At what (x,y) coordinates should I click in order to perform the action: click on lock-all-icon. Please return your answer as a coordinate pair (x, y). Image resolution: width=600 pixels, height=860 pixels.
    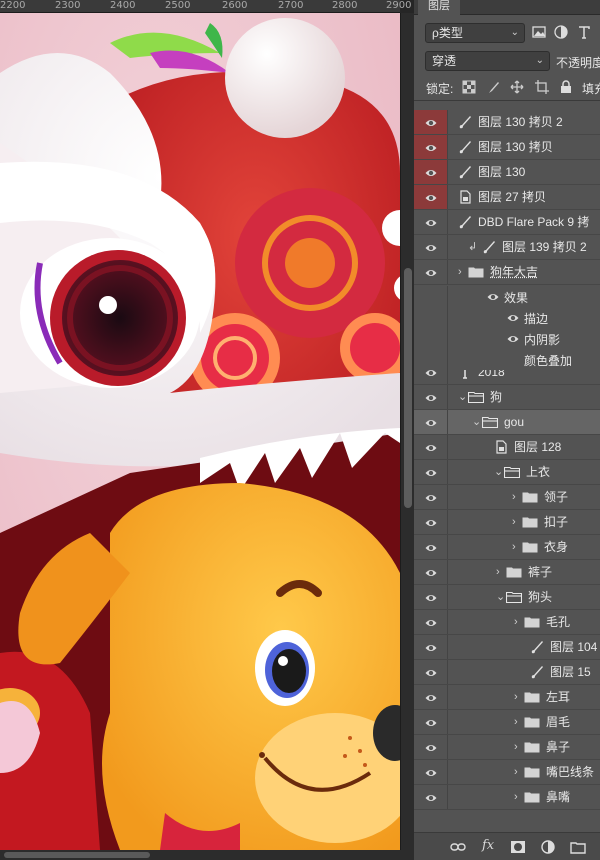
    Looking at the image, I should click on (566, 87).